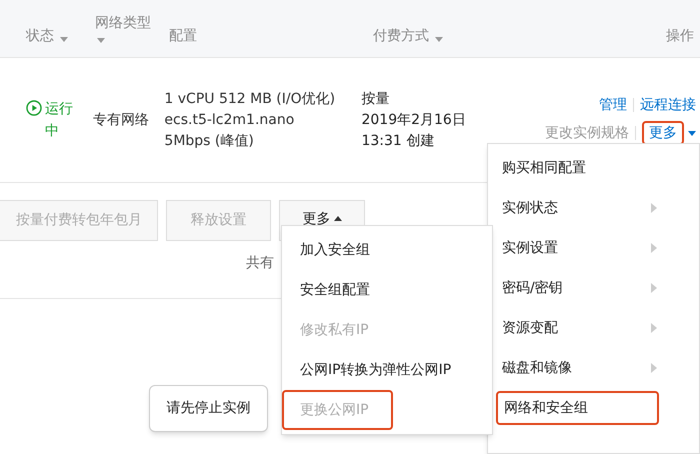 The width and height of the screenshot is (700, 454). Describe the element at coordinates (613, 105) in the screenshot. I see `action-link: 管理` at that location.